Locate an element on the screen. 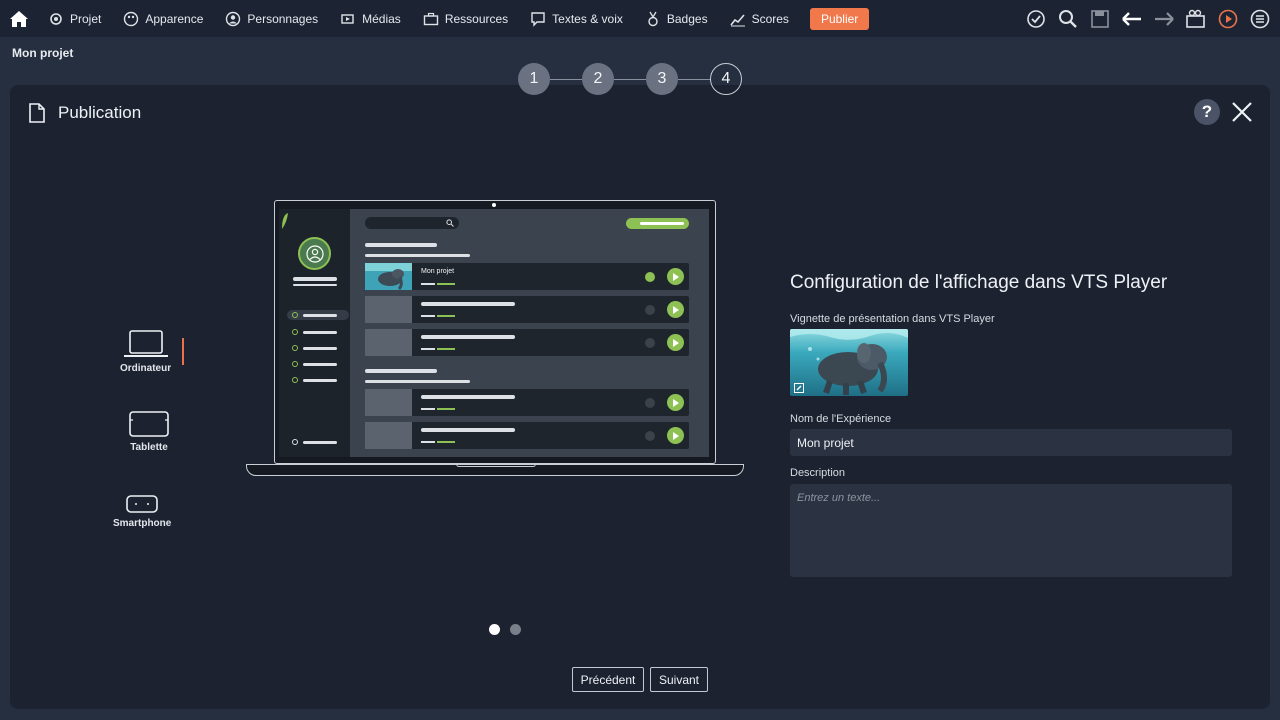 Image resolution: width=1280 pixels, height=720 pixels. menu-scores: Scores is located at coordinates (759, 18).